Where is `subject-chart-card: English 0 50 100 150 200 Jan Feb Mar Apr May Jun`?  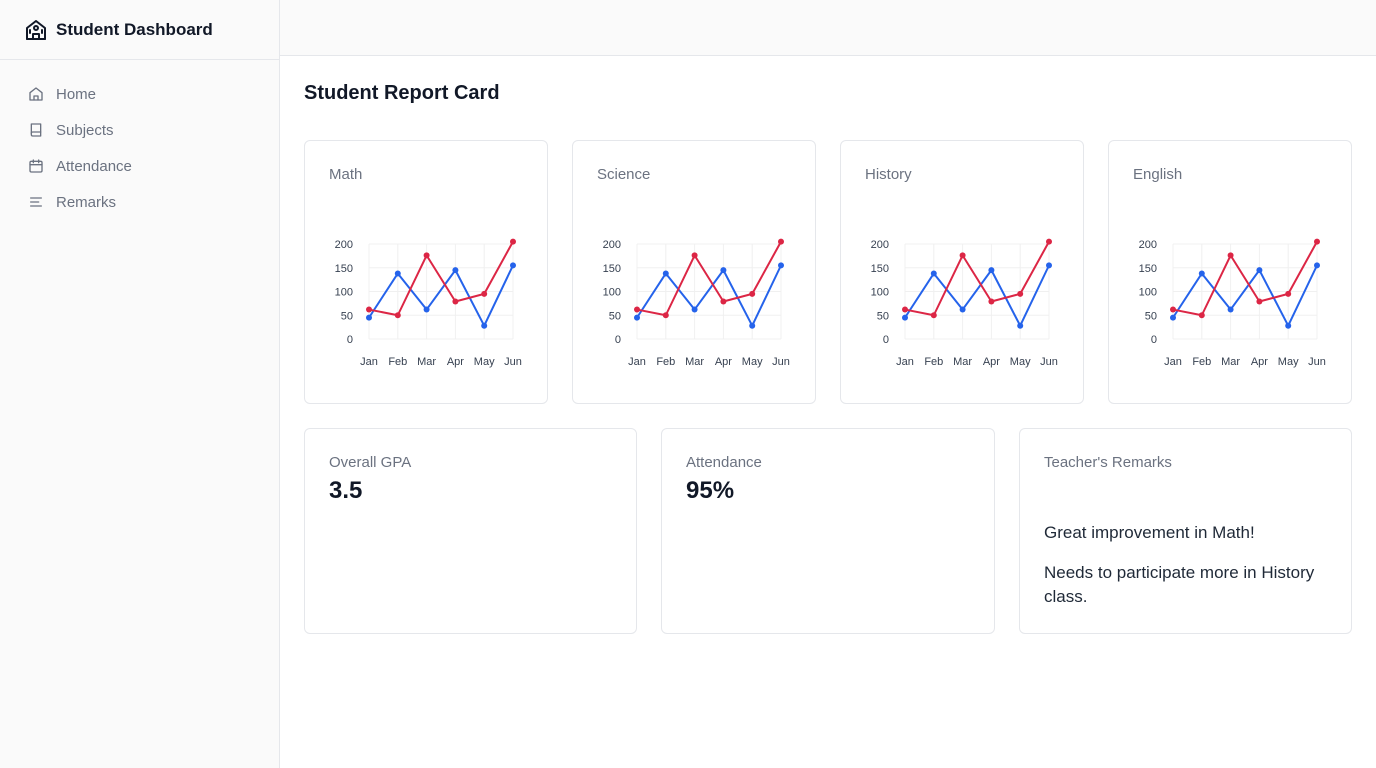
subject-chart-card: English 0 50 100 150 200 Jan Feb Mar Apr May Jun is located at coordinates (1230, 272).